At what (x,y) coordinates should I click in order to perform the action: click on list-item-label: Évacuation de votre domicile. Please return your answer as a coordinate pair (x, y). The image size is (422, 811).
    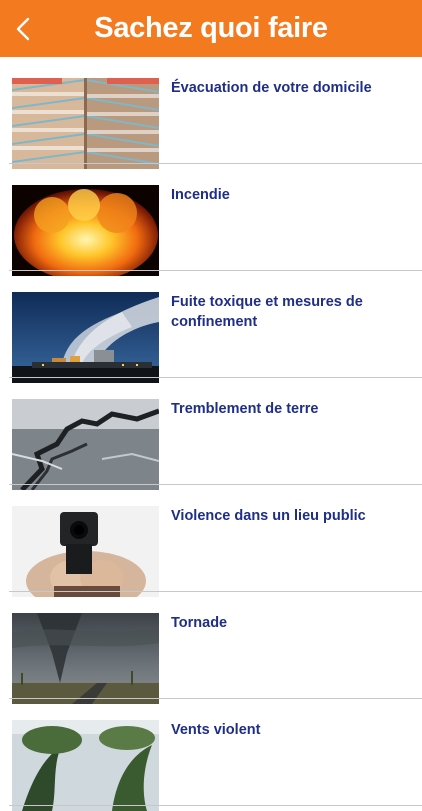
    Looking at the image, I should click on (271, 88).